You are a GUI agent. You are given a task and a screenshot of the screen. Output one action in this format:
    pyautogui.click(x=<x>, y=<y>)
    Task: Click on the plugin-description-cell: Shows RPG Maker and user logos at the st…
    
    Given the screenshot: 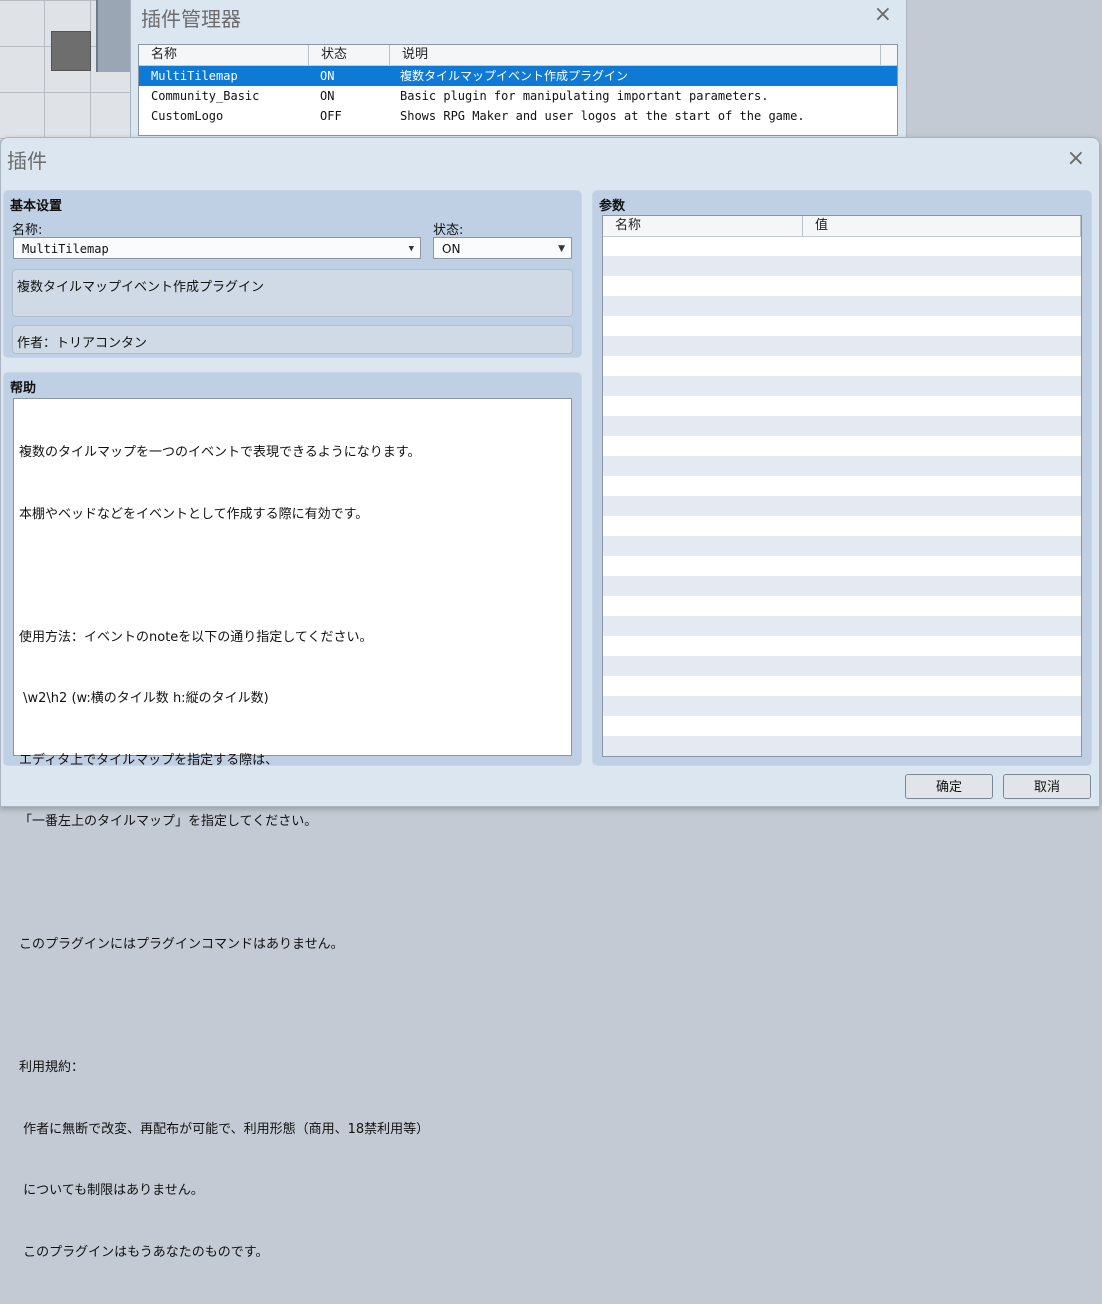 What is the action you would take?
    pyautogui.click(x=602, y=116)
    